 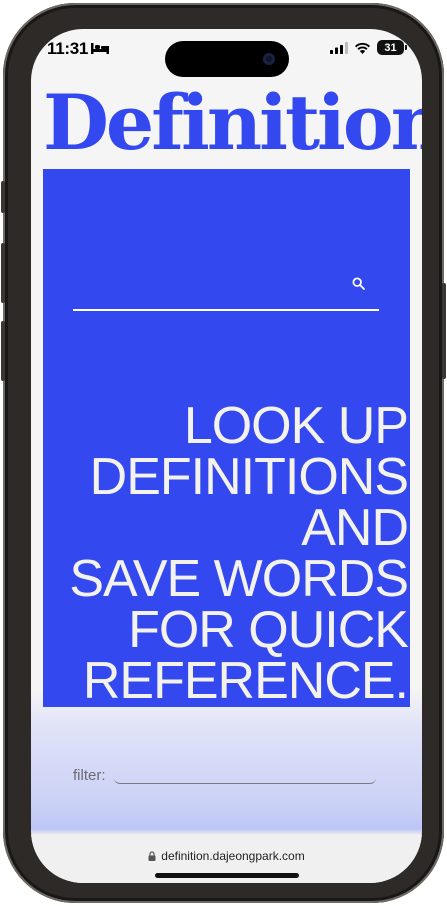 I want to click on filter-label: filter:, so click(x=89, y=775).